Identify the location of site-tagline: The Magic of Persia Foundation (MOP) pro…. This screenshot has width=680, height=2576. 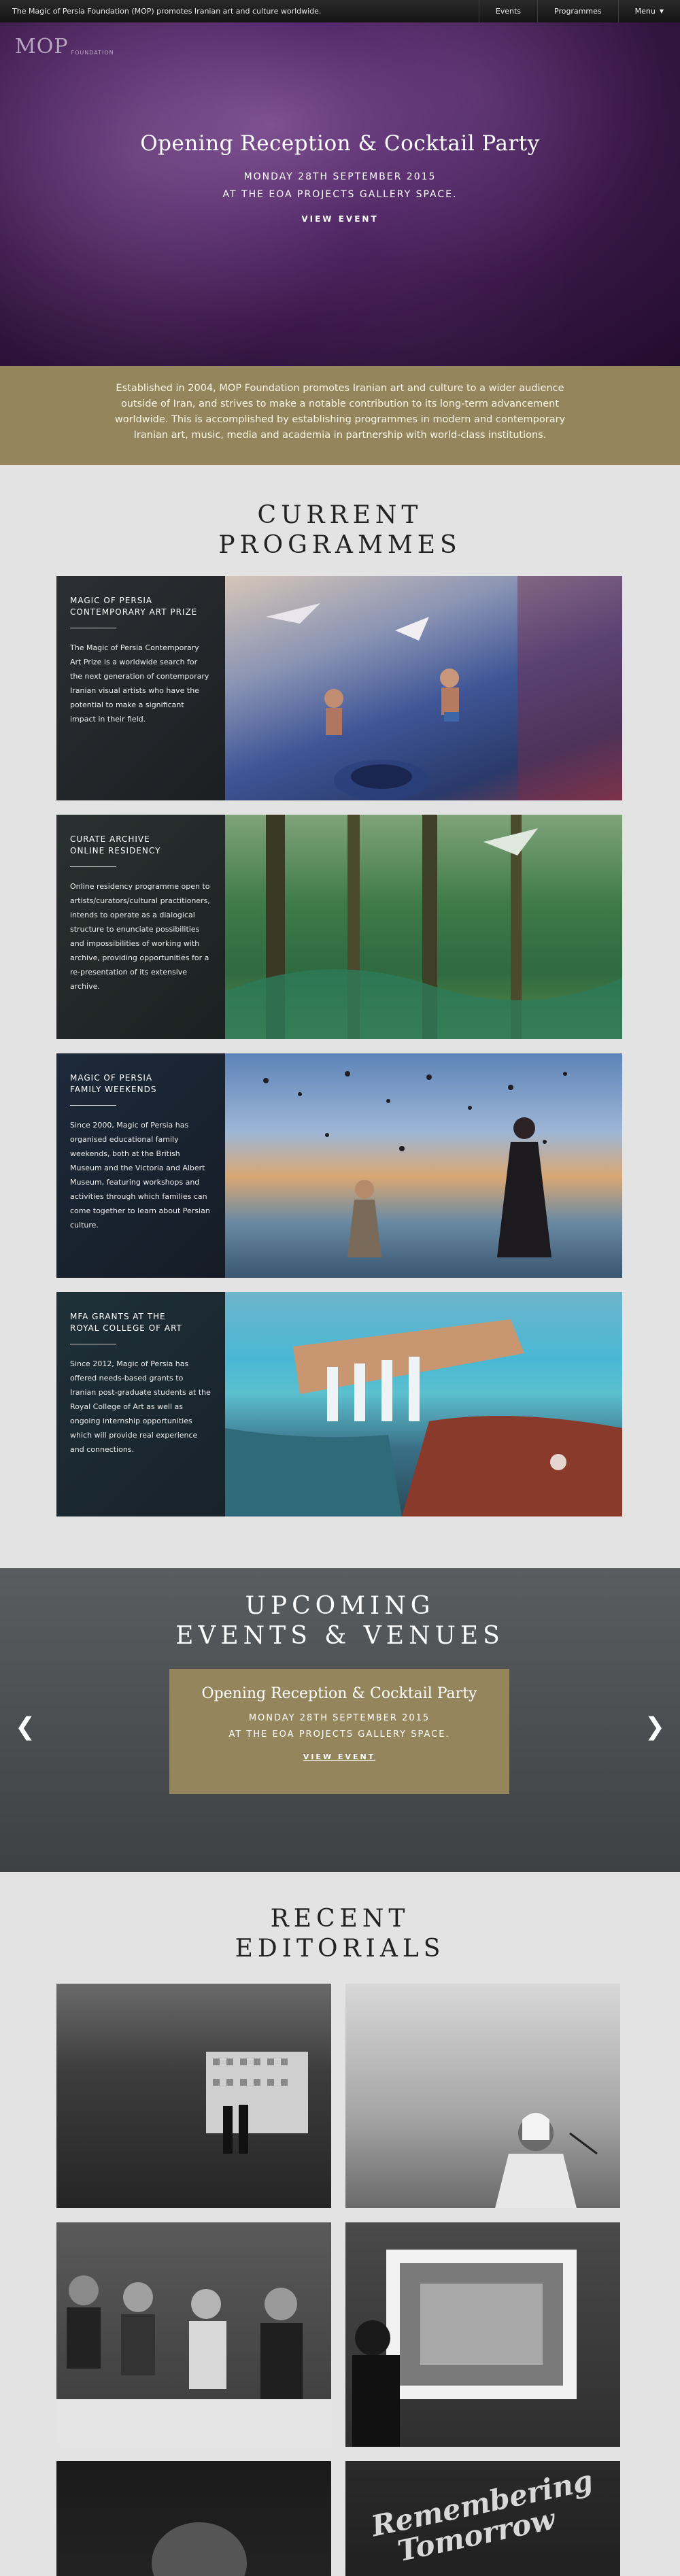
(167, 11).